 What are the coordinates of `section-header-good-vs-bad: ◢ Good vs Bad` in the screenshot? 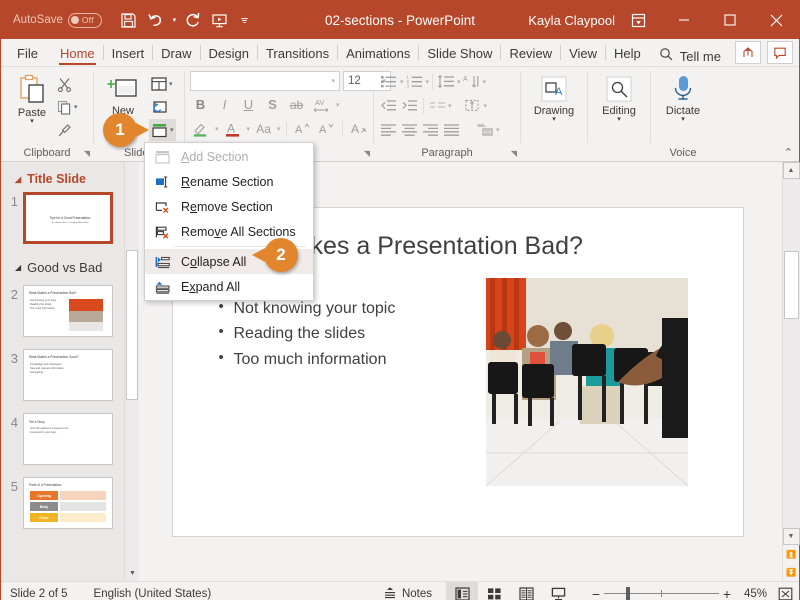 It's located at (70, 267).